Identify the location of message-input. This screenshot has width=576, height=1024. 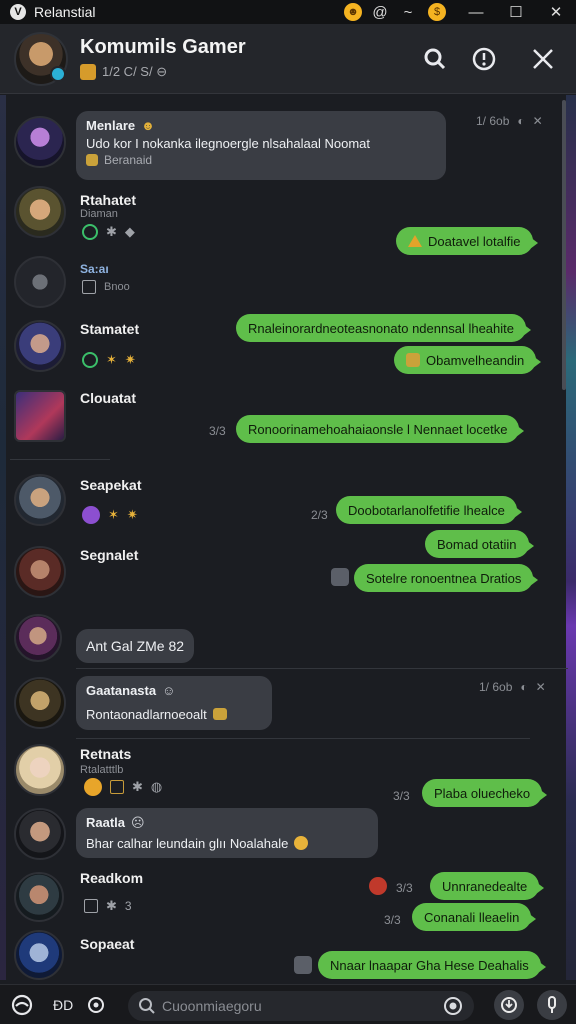
(297, 1006).